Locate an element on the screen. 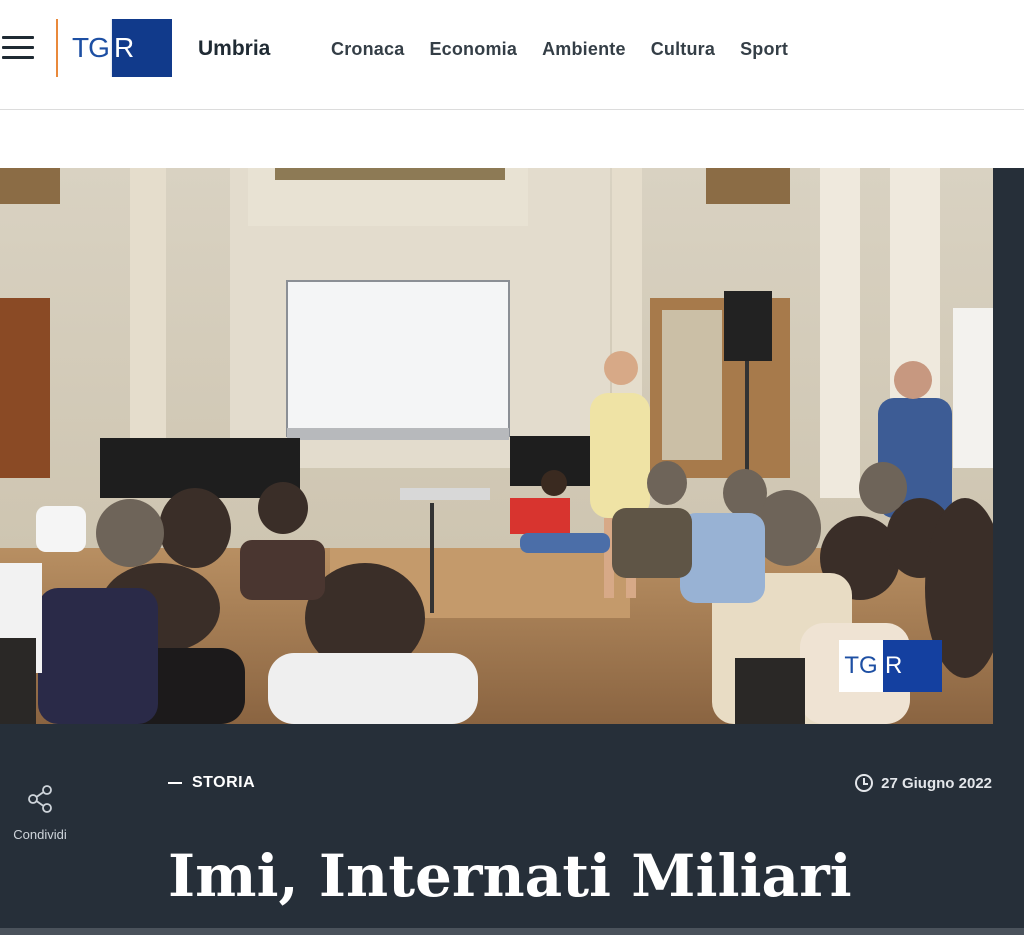 The height and width of the screenshot is (935, 1024). watermark-tg-text: TG is located at coordinates (861, 666).